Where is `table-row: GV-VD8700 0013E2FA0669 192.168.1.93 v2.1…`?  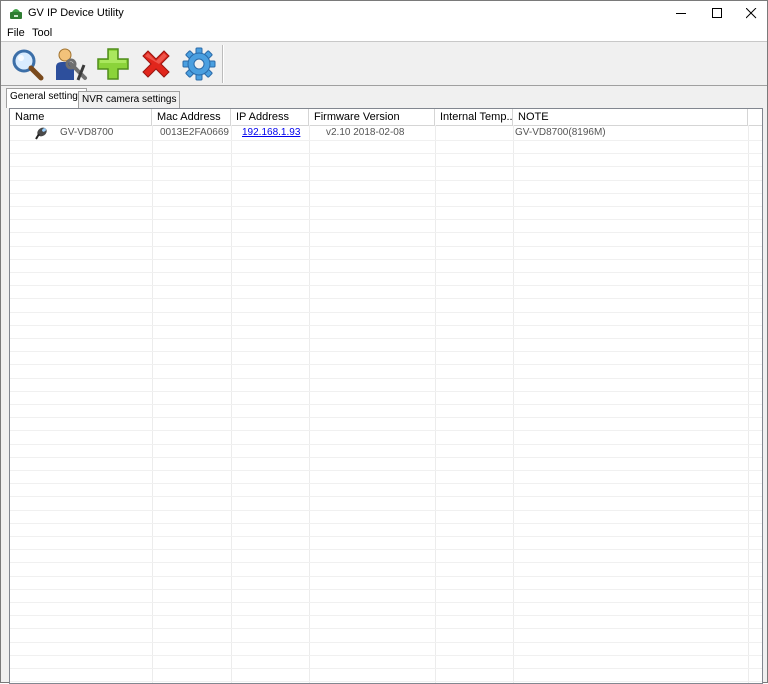
table-row: GV-VD8700 0013E2FA0669 192.168.1.93 v2.1… is located at coordinates (386, 133).